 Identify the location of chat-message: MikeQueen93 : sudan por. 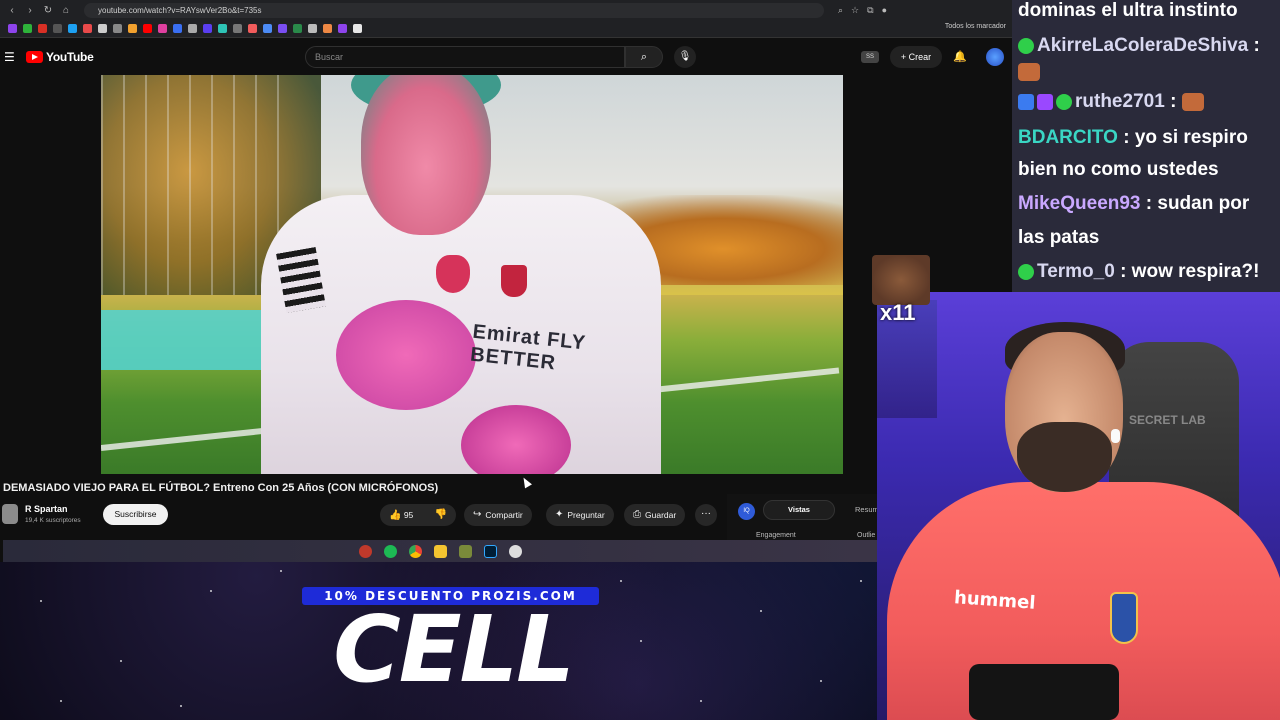
(1134, 203).